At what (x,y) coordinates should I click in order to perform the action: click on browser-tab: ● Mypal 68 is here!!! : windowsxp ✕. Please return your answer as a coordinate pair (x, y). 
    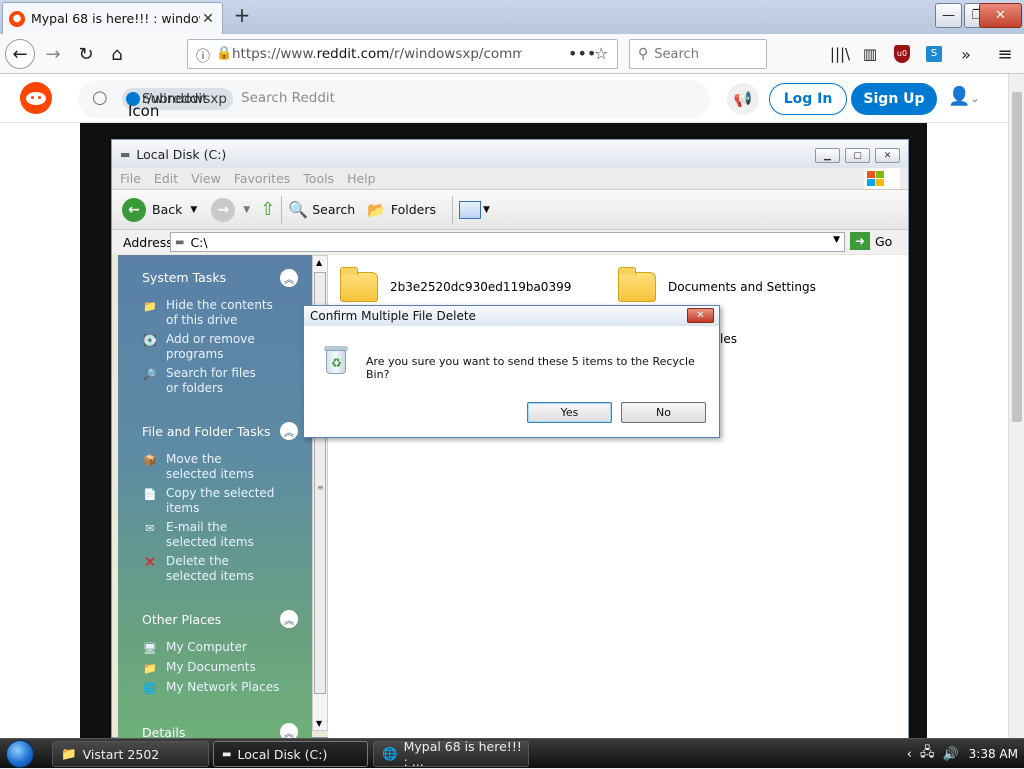
    Looking at the image, I should click on (112, 18).